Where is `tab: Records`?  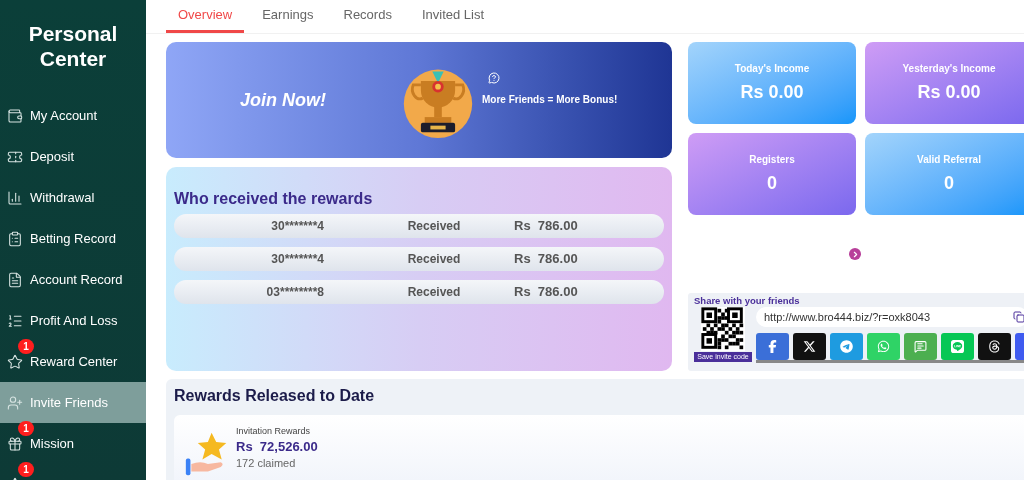
tab: Records is located at coordinates (367, 16).